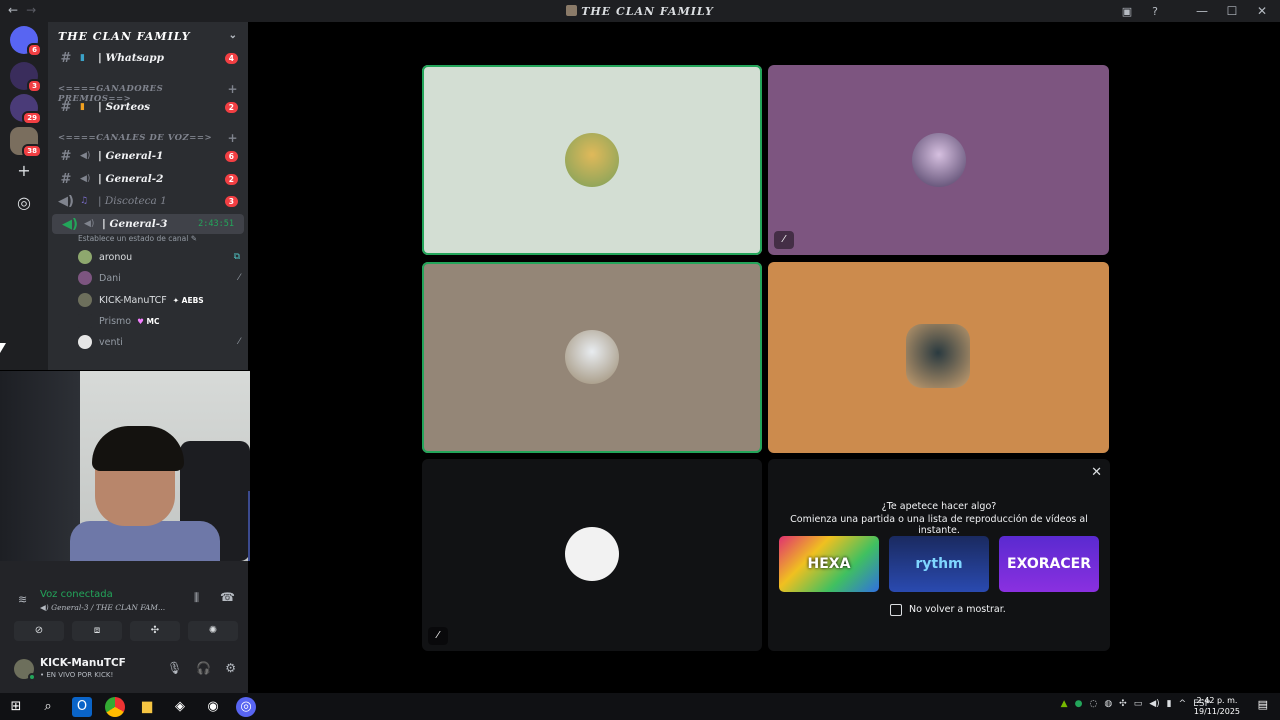 This screenshot has width=1280, height=720. Describe the element at coordinates (1202, 11) in the screenshot. I see `minimize-button: —` at that location.